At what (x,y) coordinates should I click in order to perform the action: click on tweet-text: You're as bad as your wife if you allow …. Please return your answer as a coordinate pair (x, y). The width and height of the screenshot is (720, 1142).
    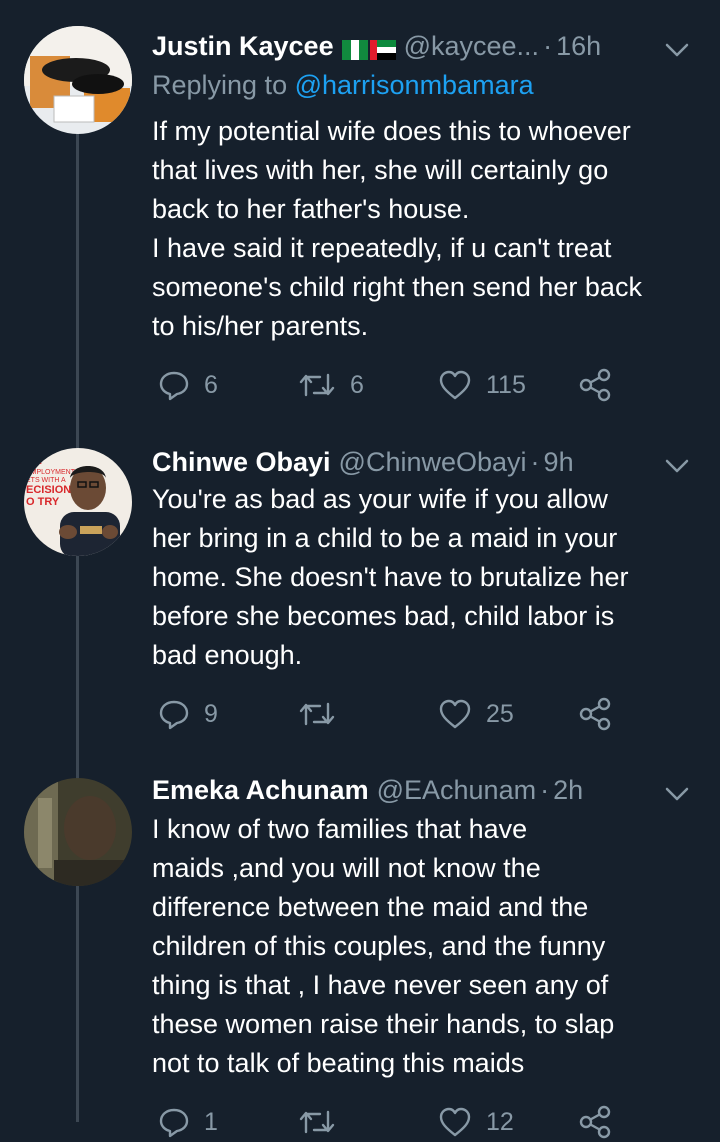
    Looking at the image, I should click on (432, 577).